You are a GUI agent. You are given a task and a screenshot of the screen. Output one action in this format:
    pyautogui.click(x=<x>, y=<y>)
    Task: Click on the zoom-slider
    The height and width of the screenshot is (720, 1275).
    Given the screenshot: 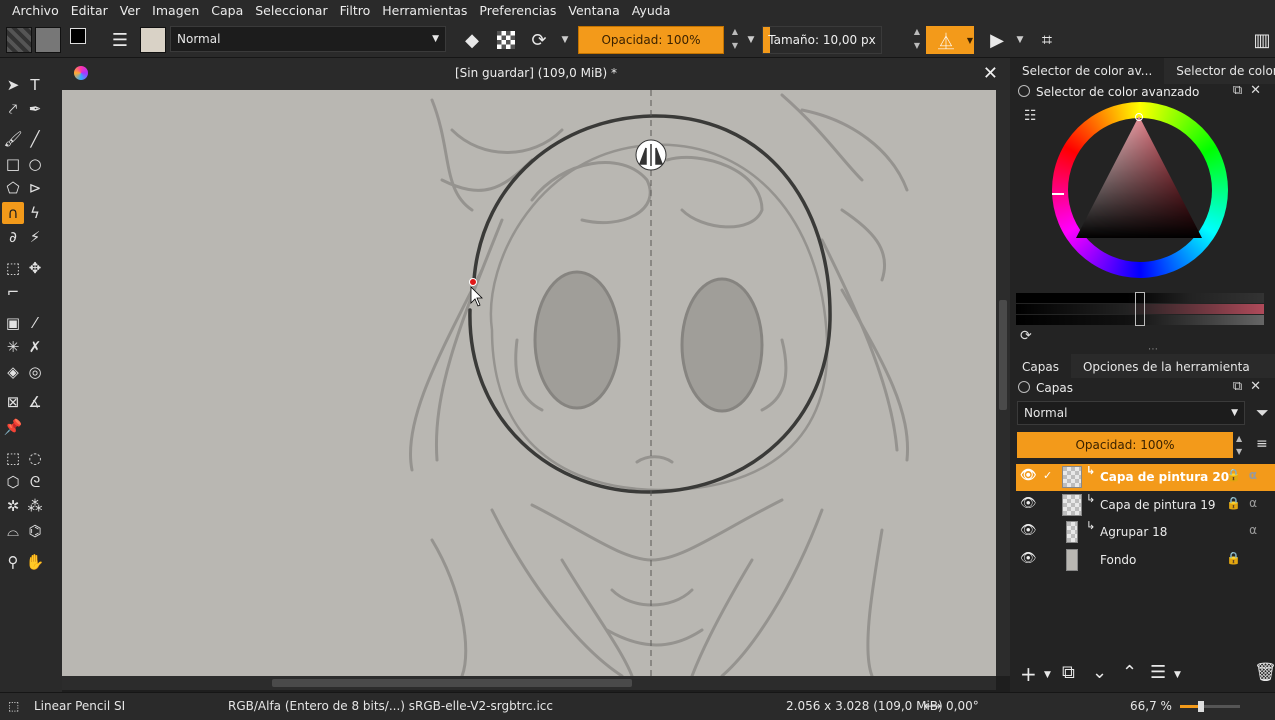 What is the action you would take?
    pyautogui.click(x=1210, y=706)
    